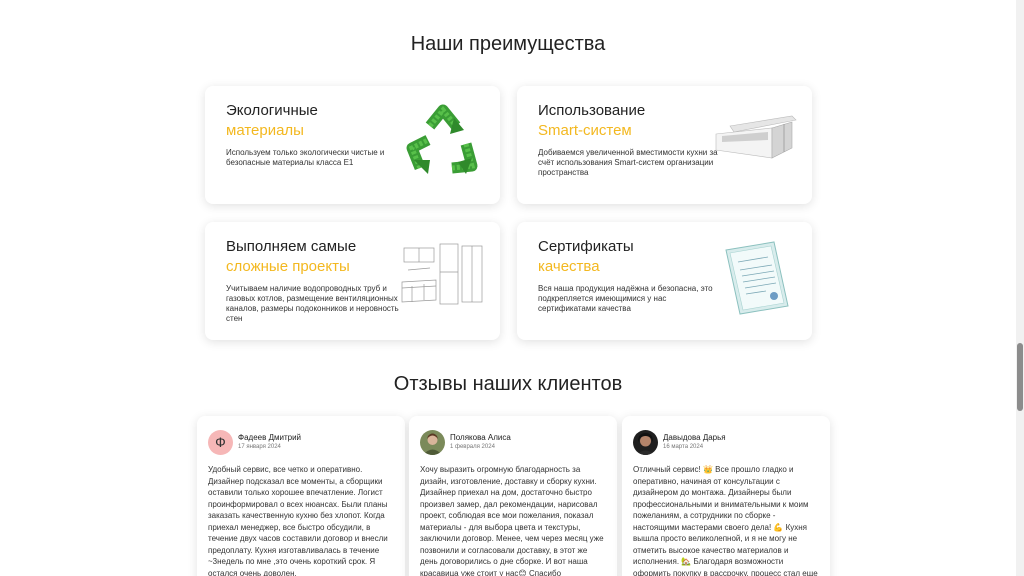 Image resolution: width=1024 pixels, height=576 pixels. Describe the element at coordinates (480, 437) in the screenshot. I see `reviewer-name: Полякова Алиса` at that location.